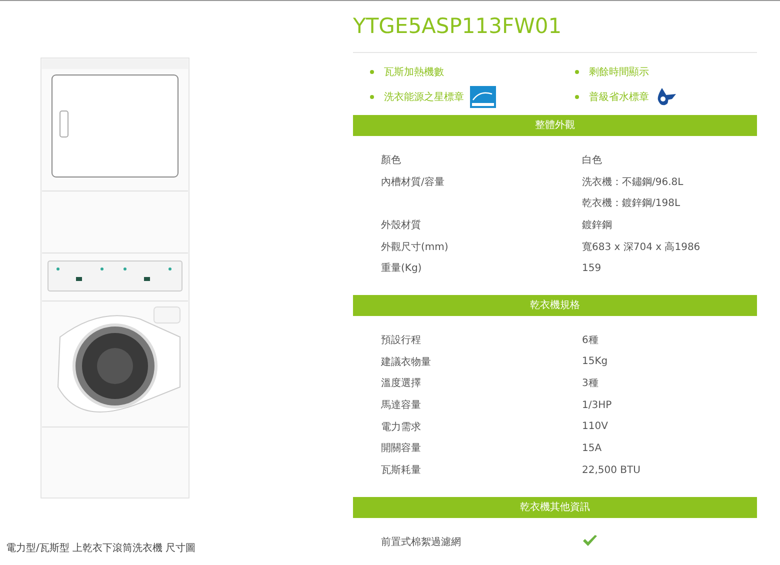  I want to click on spec-label: 溫度選擇, so click(401, 384).